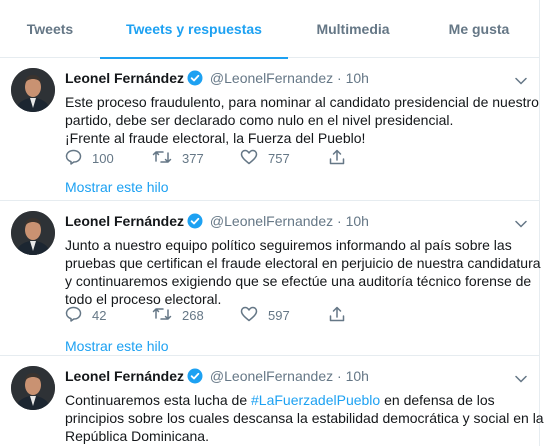  Describe the element at coordinates (315, 400) in the screenshot. I see `hashtag-link: #LaFuerzadelPueblo` at that location.